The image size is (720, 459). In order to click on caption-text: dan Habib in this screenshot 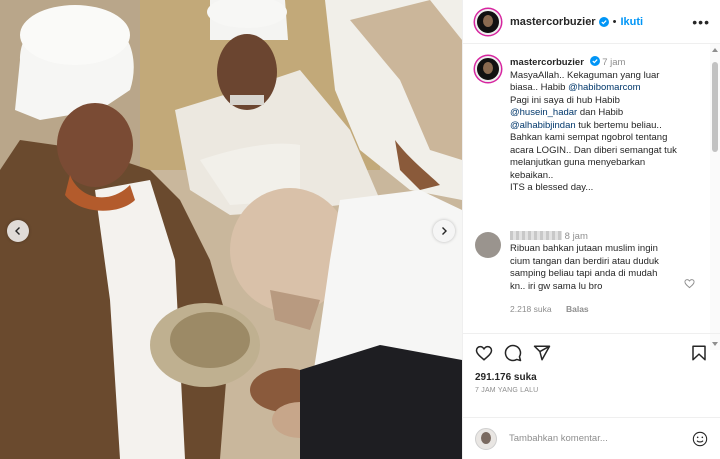, I will do `click(600, 112)`.